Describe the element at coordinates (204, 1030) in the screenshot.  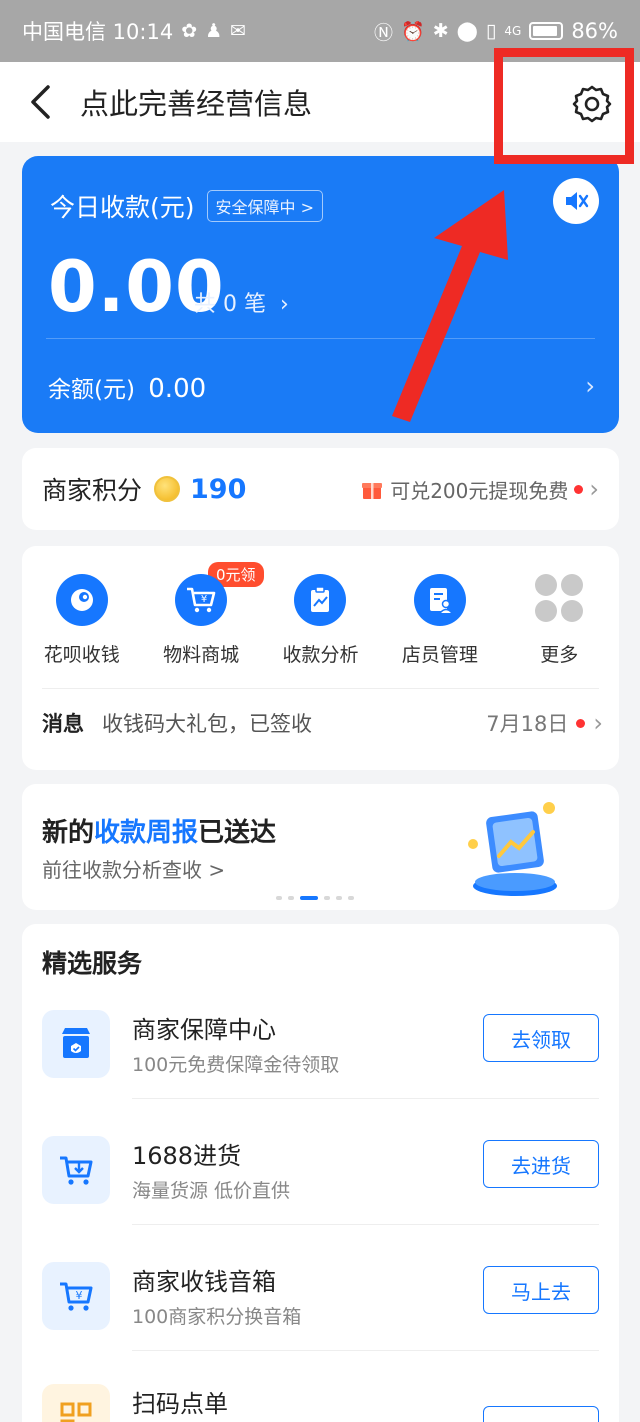
I see `service-title: 商家保障中心` at that location.